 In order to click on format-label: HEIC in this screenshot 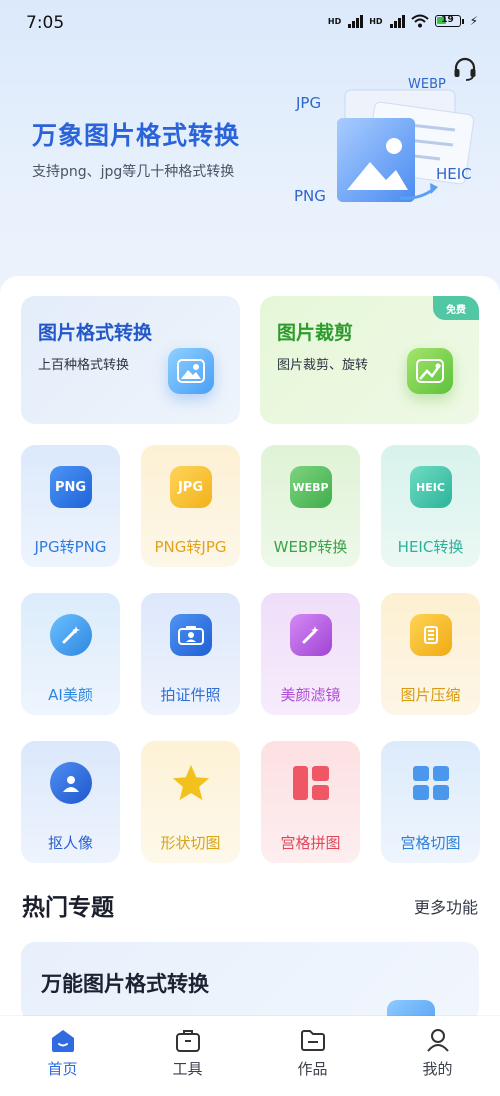, I will do `click(454, 174)`.